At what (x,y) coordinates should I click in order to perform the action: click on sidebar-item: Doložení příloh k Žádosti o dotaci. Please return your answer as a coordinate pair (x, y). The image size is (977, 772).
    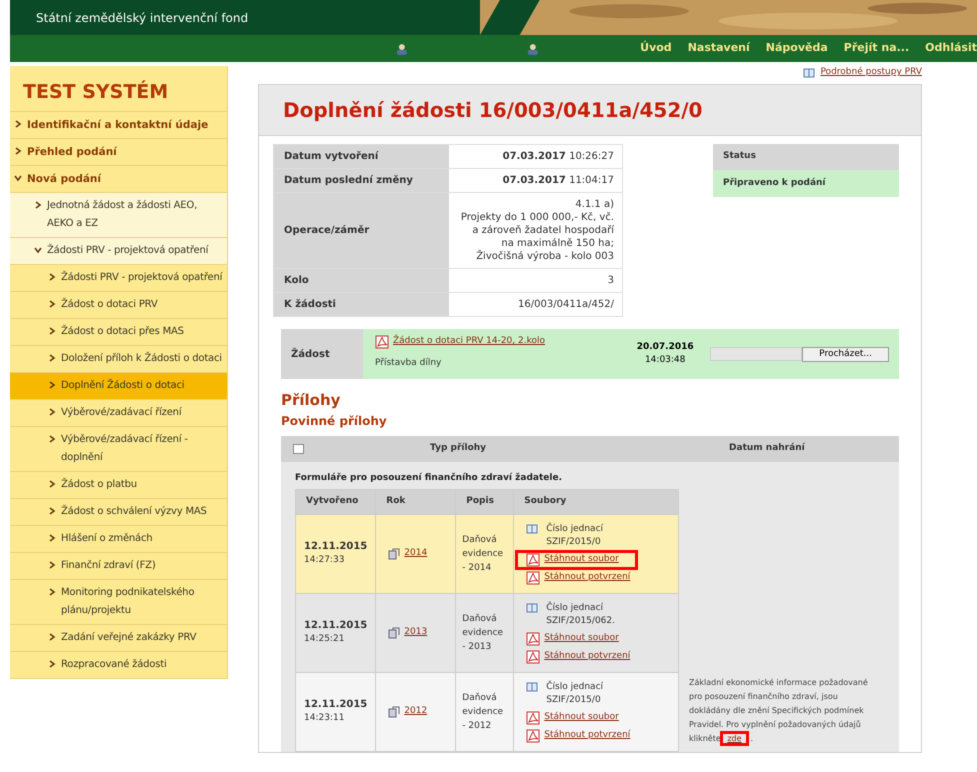
    Looking at the image, I should click on (118, 359).